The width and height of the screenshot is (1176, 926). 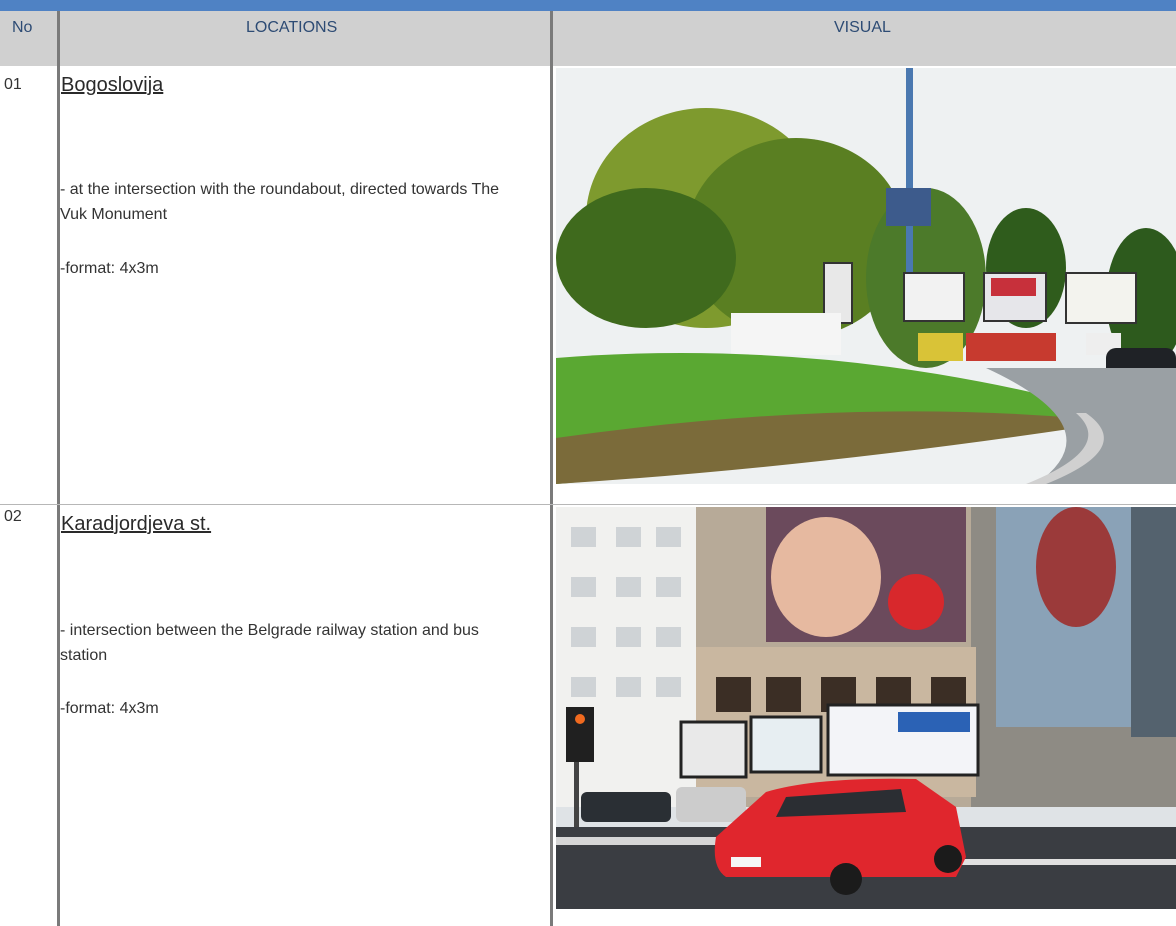 What do you see at coordinates (112, 85) in the screenshot?
I see `location-title: Bogoslovija` at bounding box center [112, 85].